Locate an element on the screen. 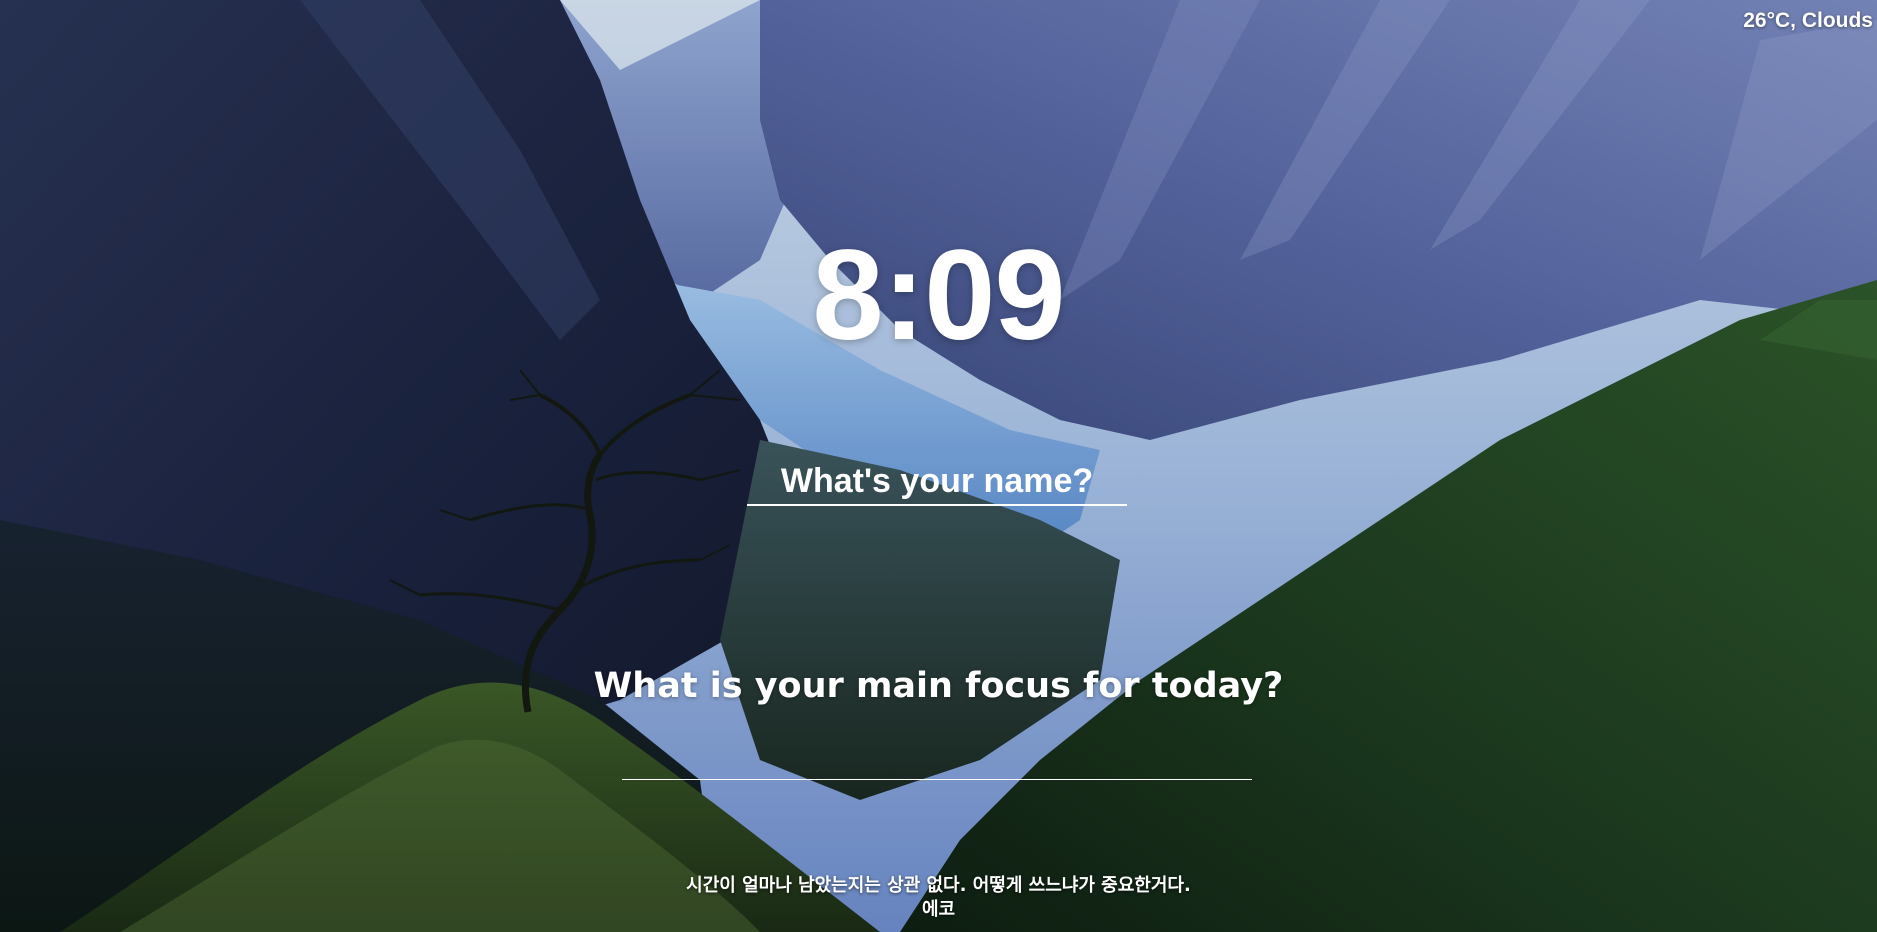 The height and width of the screenshot is (932, 1877). focus-input is located at coordinates (937, 760).